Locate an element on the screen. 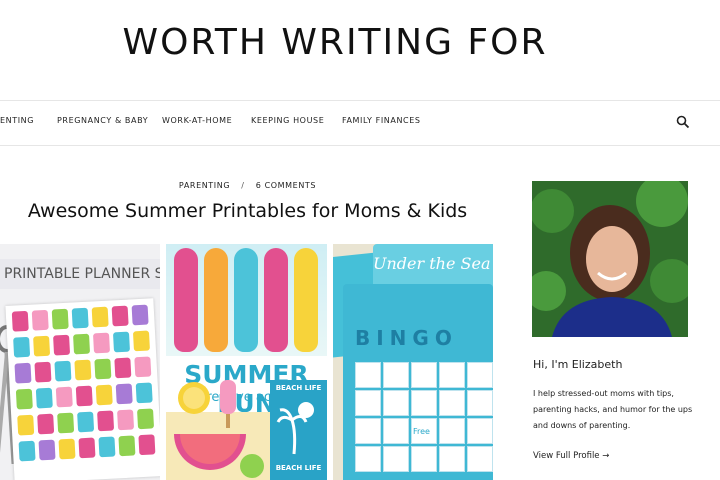  nav-item-family-finances: FAMILY FINANCES is located at coordinates (381, 120).